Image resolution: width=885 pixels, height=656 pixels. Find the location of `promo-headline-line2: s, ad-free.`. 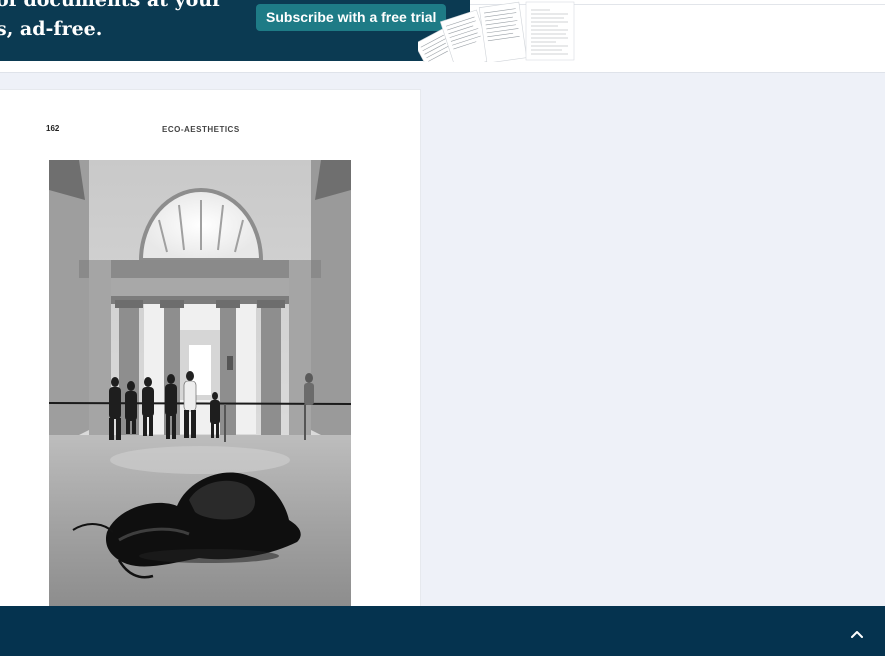

promo-headline-line2: s, ad-free. is located at coordinates (51, 29).